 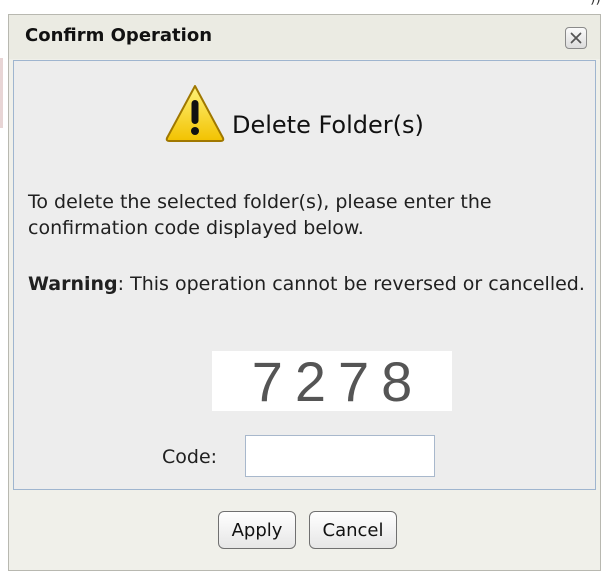 I want to click on corner-mark: )), so click(x=595, y=3).